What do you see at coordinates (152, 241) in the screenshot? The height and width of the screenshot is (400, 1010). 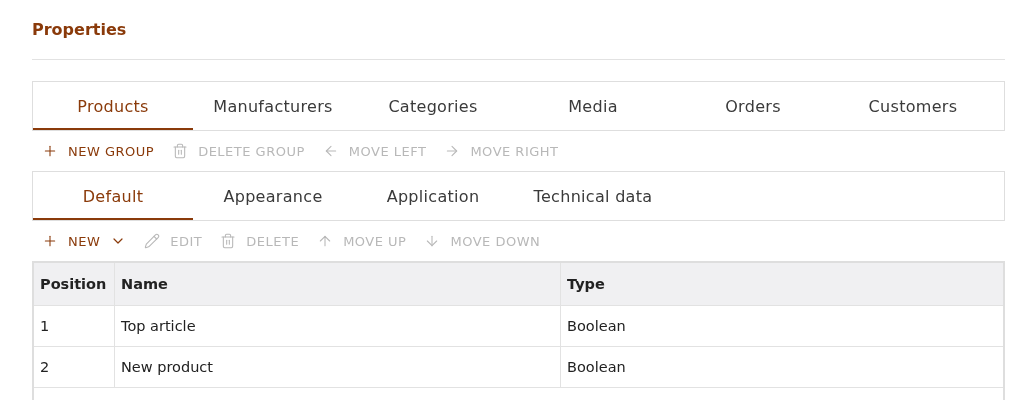 I see `pencil-icon` at bounding box center [152, 241].